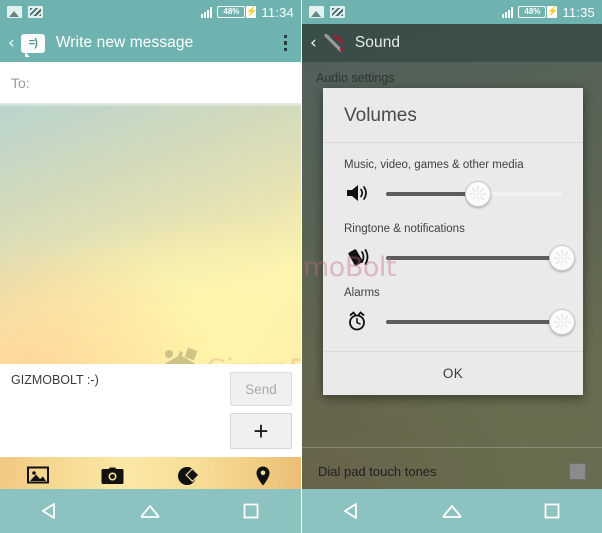  Describe the element at coordinates (434, 165) in the screenshot. I see `volume-label-media: Music, video, games & other media` at that location.